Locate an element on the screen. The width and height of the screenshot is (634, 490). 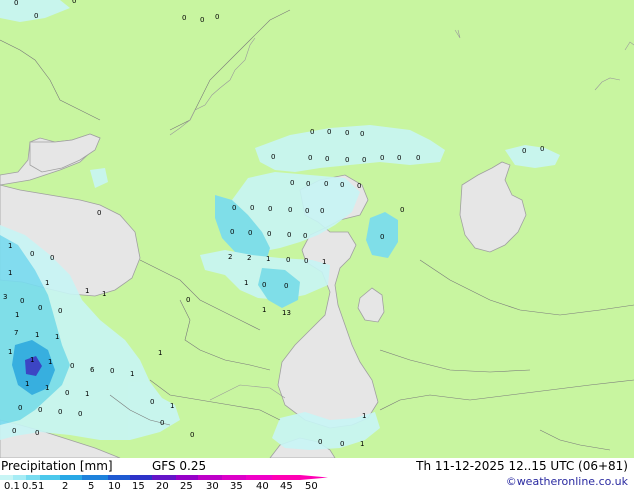
colorbar-labels: 0.1 0.5 1 2 5 10 15 20 25 30 35 40 45 50 is located at coordinates (161, 485).